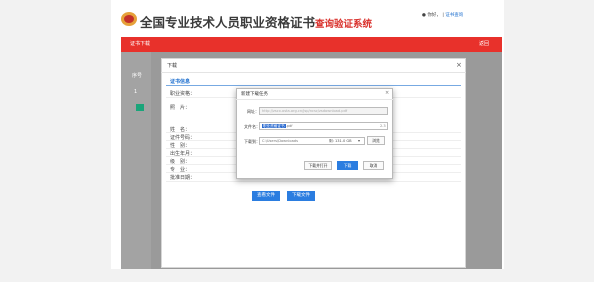  Describe the element at coordinates (172, 66) in the screenshot. I see `dialog-title: 下载` at that location.